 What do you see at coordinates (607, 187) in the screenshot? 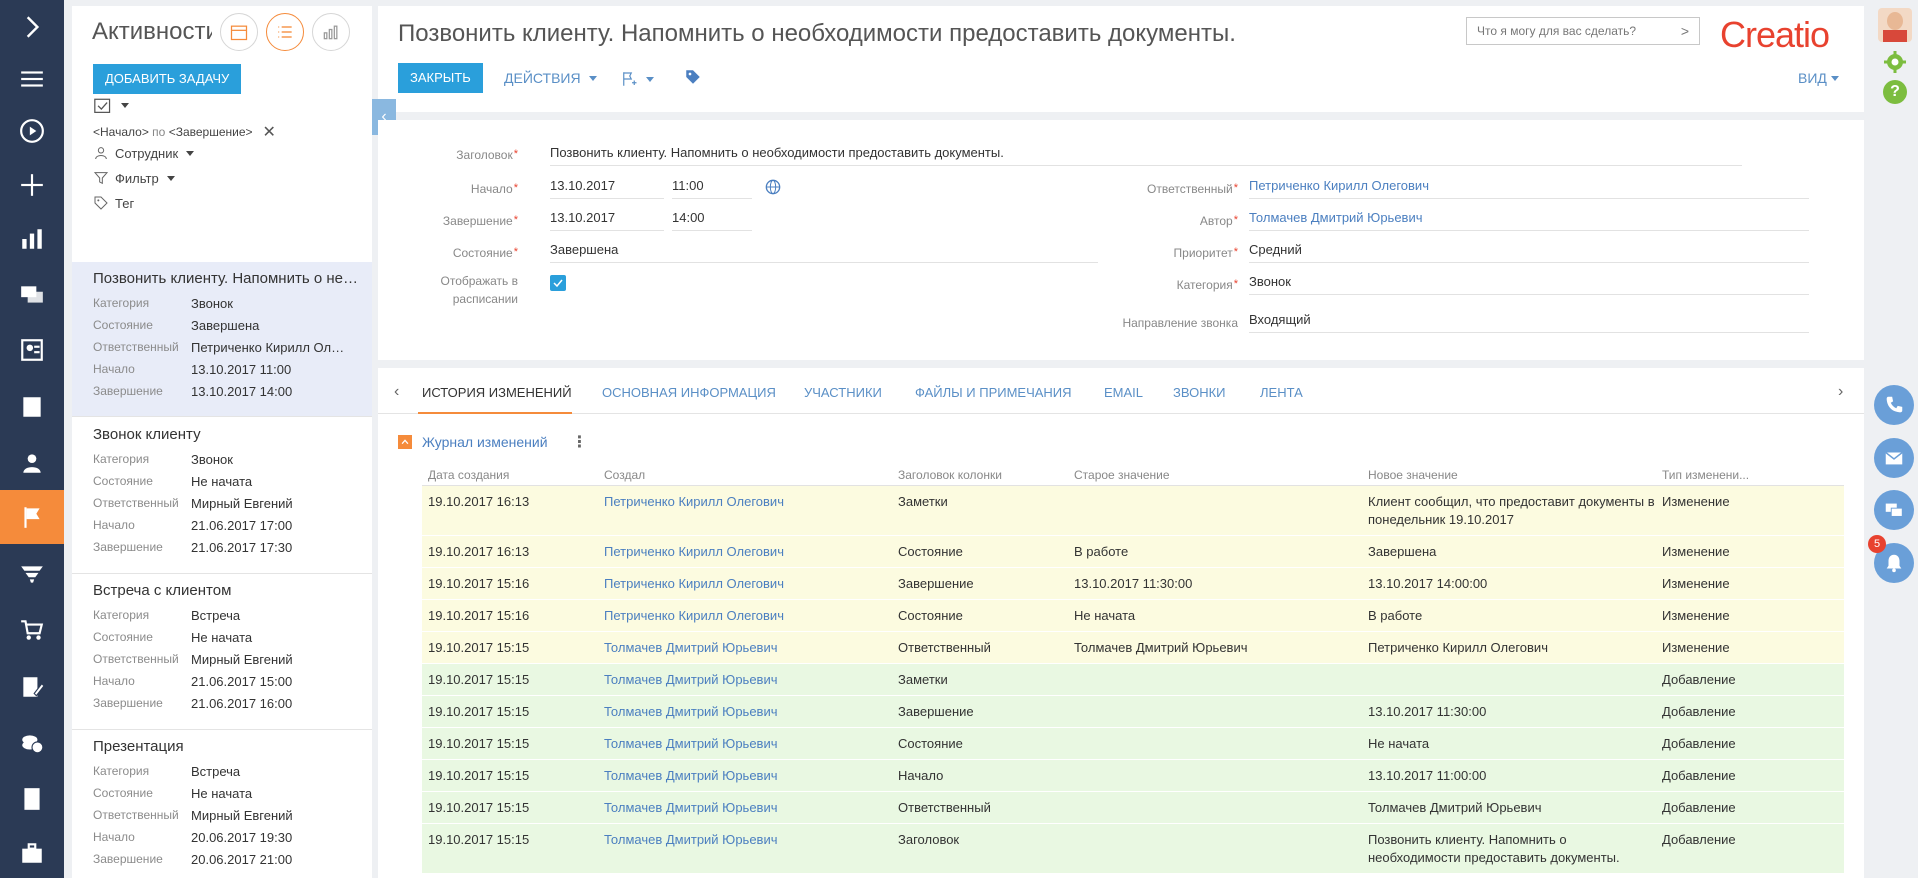
I see `start-date-field: 13.10.2017` at bounding box center [607, 187].